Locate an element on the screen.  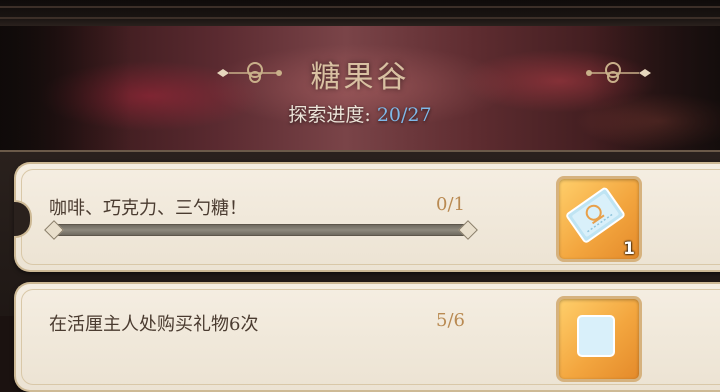
reward-quantity: 1 is located at coordinates (629, 249).